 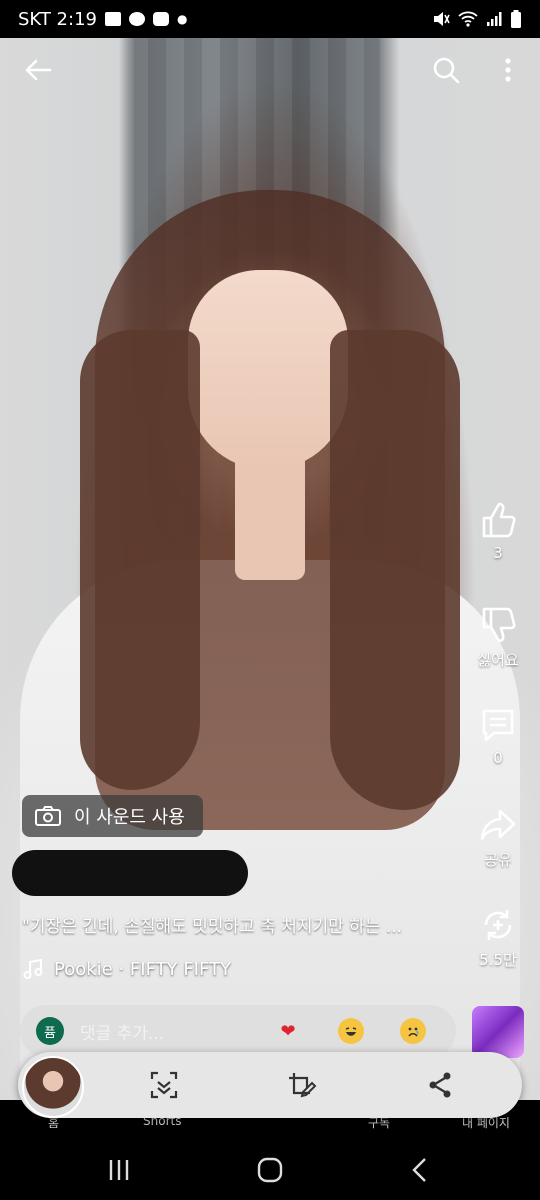 What do you see at coordinates (498, 925) in the screenshot?
I see `remix-icon` at bounding box center [498, 925].